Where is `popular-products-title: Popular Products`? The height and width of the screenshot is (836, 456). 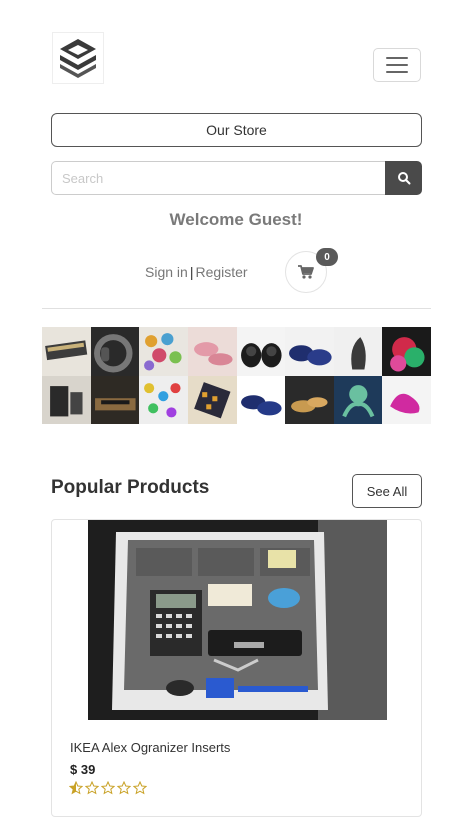 popular-products-title: Popular Products is located at coordinates (130, 487).